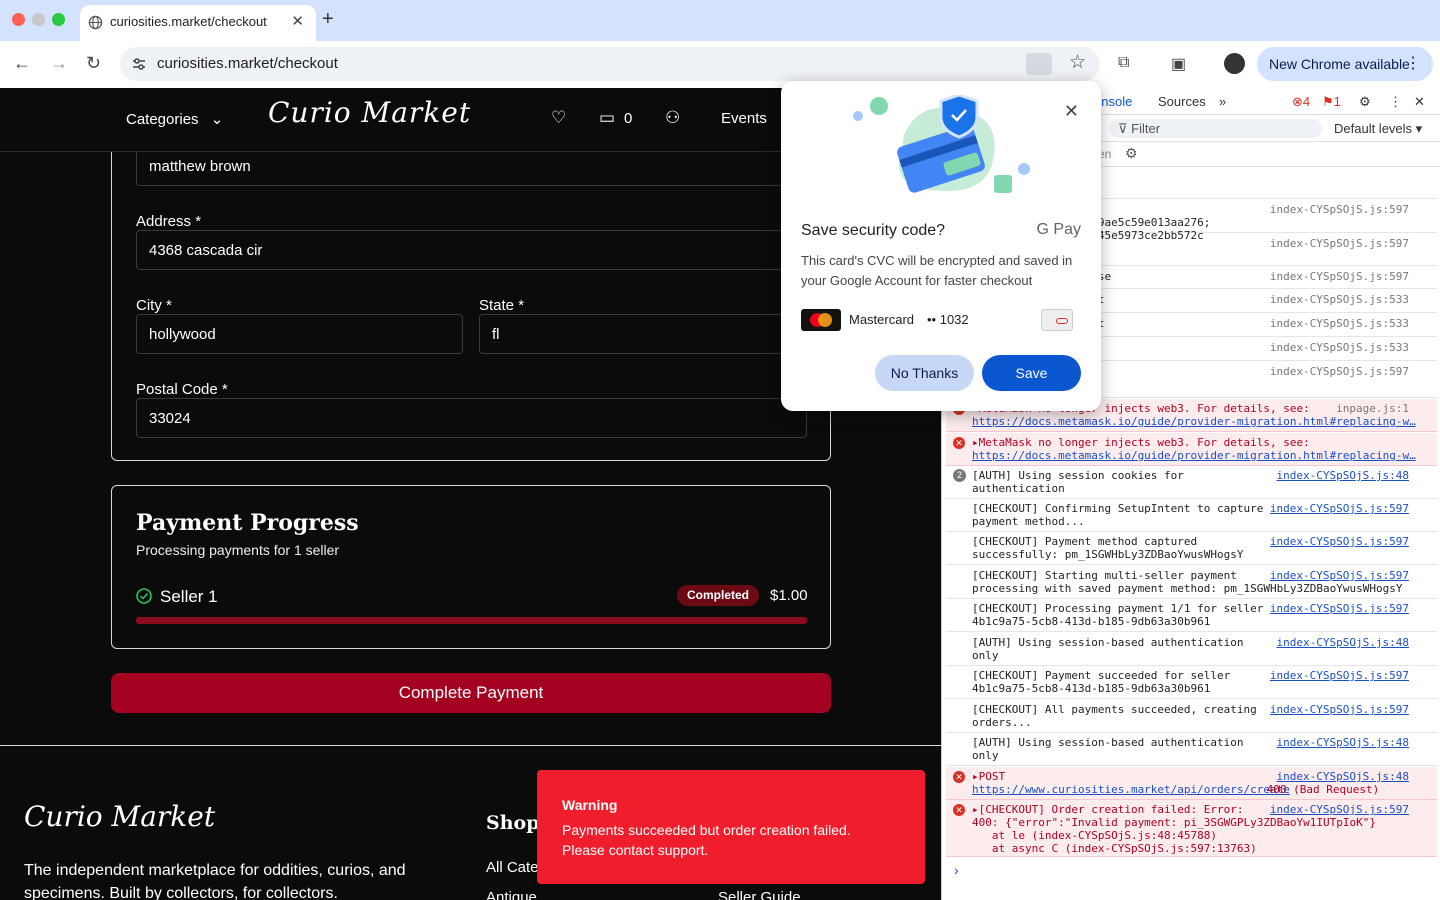 This screenshot has height=900, width=1440. What do you see at coordinates (759, 894) in the screenshot?
I see `footer-link: Seller Guide` at bounding box center [759, 894].